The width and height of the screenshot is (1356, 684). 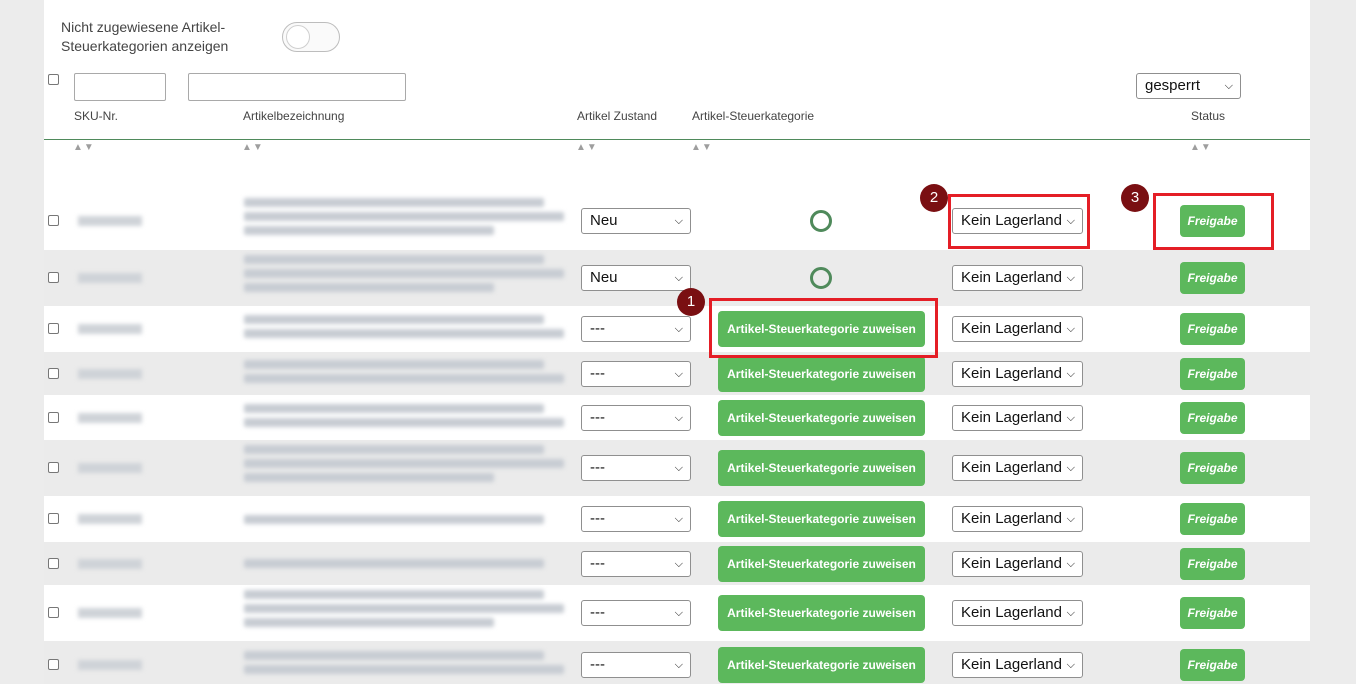 What do you see at coordinates (1173, 85) in the screenshot?
I see `status-filter-value: gesperrt` at bounding box center [1173, 85].